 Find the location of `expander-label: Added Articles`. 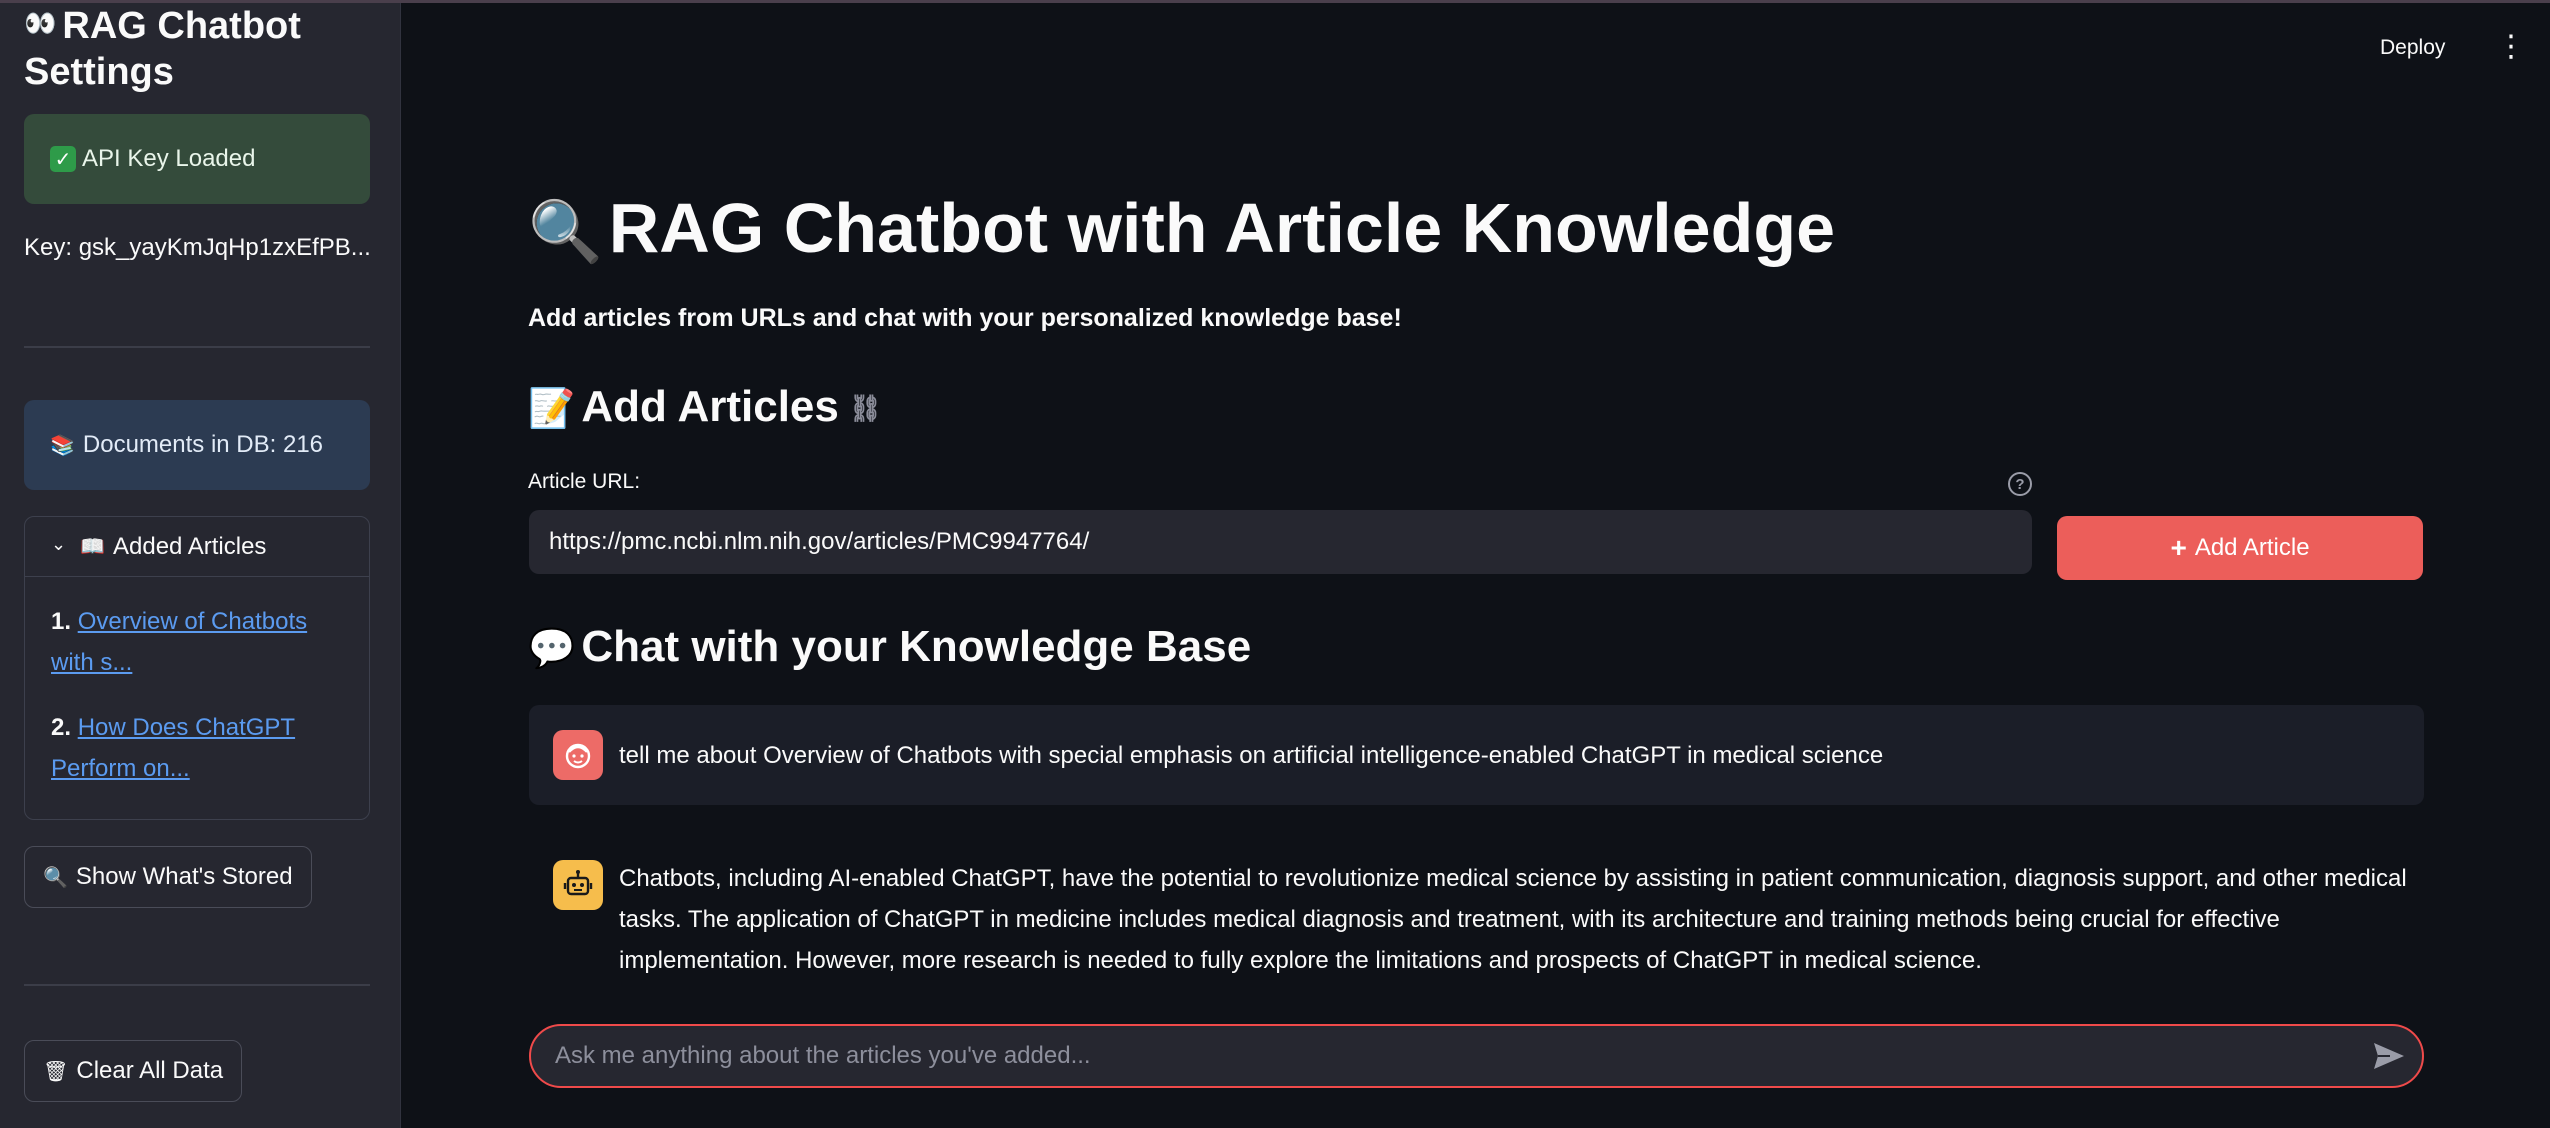

expander-label: Added Articles is located at coordinates (190, 546).